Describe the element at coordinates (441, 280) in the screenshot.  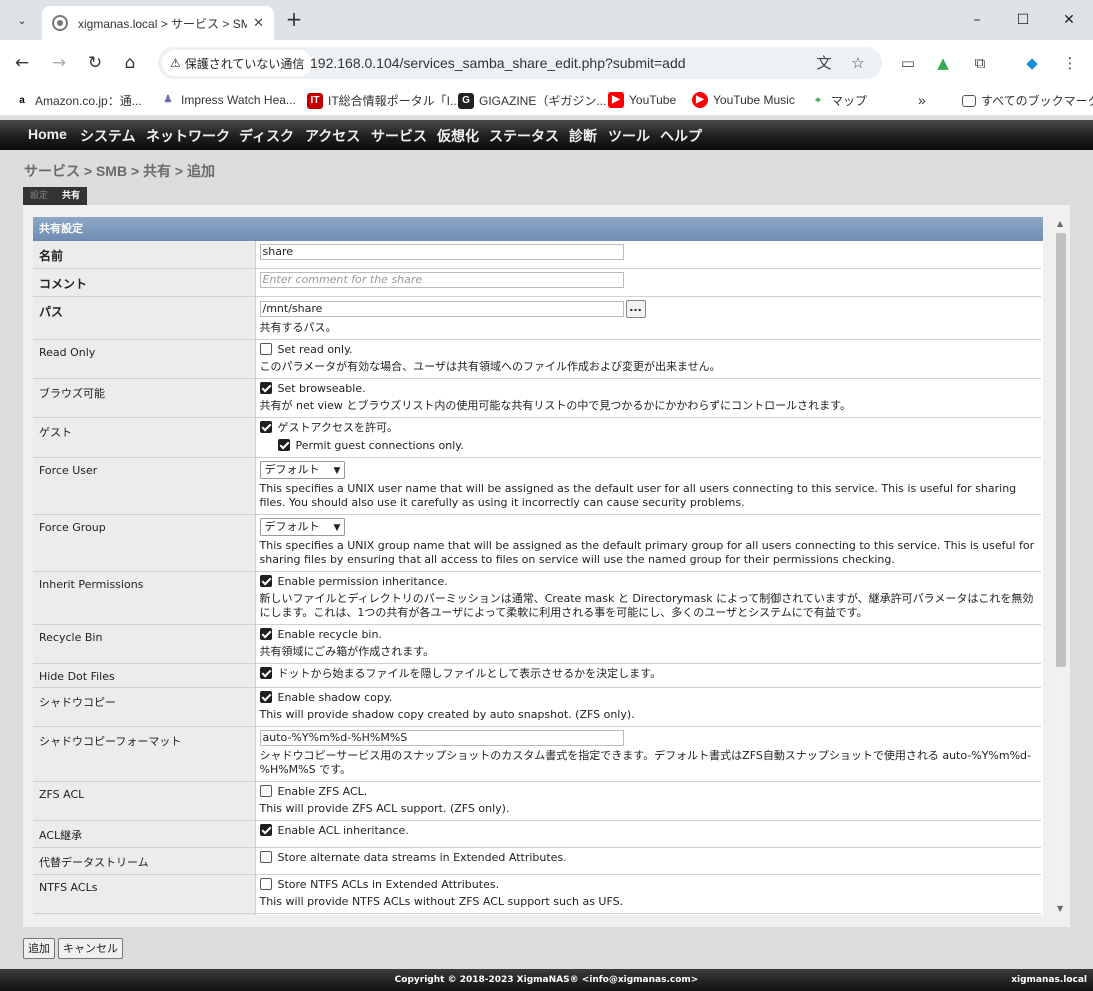
I see `comment-input: Enter comment for the share` at that location.